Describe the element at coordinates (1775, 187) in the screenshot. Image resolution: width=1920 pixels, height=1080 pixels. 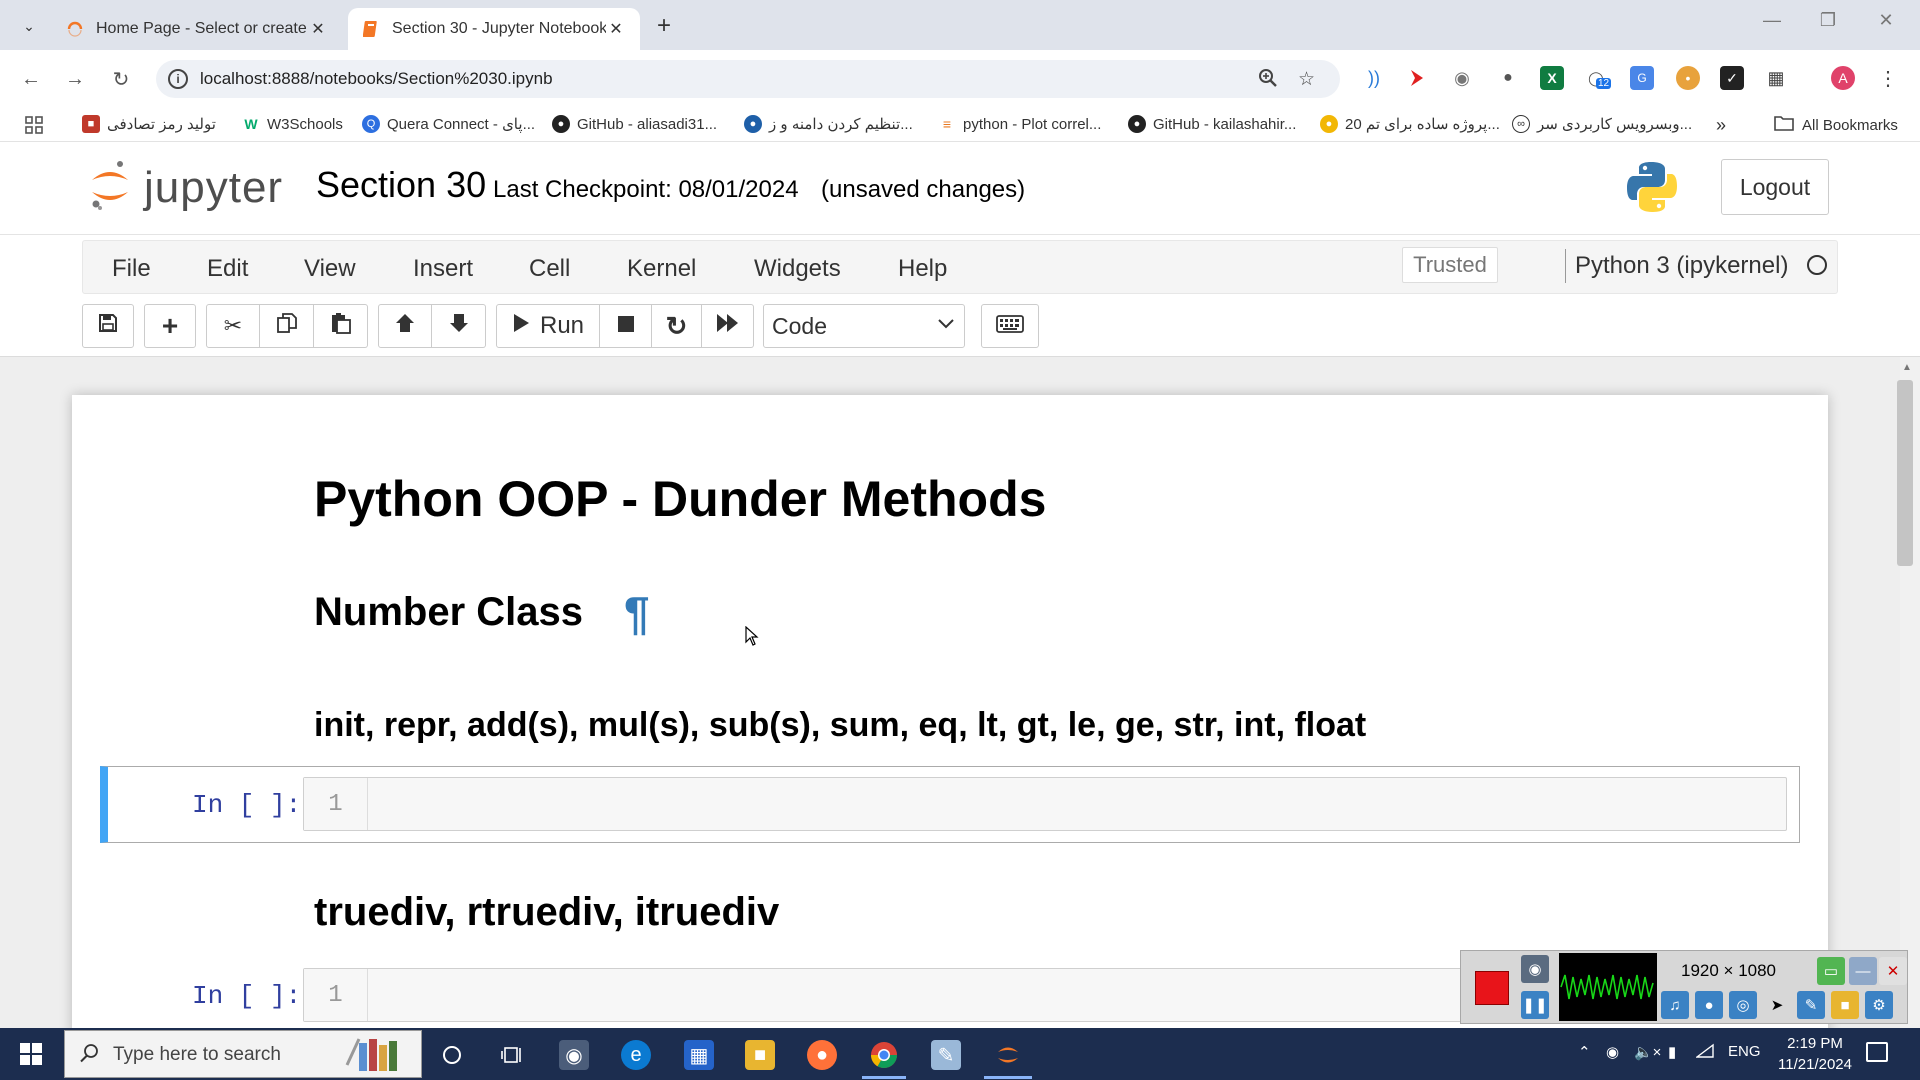
I see `logout-button: Logout` at that location.